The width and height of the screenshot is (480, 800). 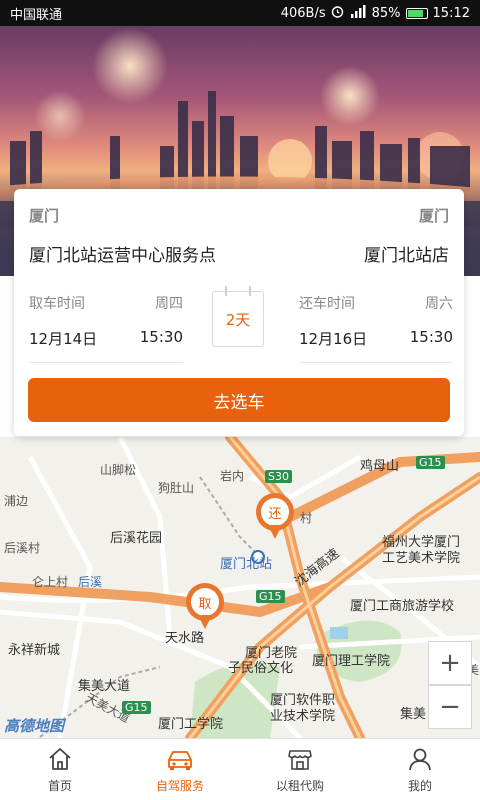 I want to click on map-label: 浦边, so click(x=16, y=501).